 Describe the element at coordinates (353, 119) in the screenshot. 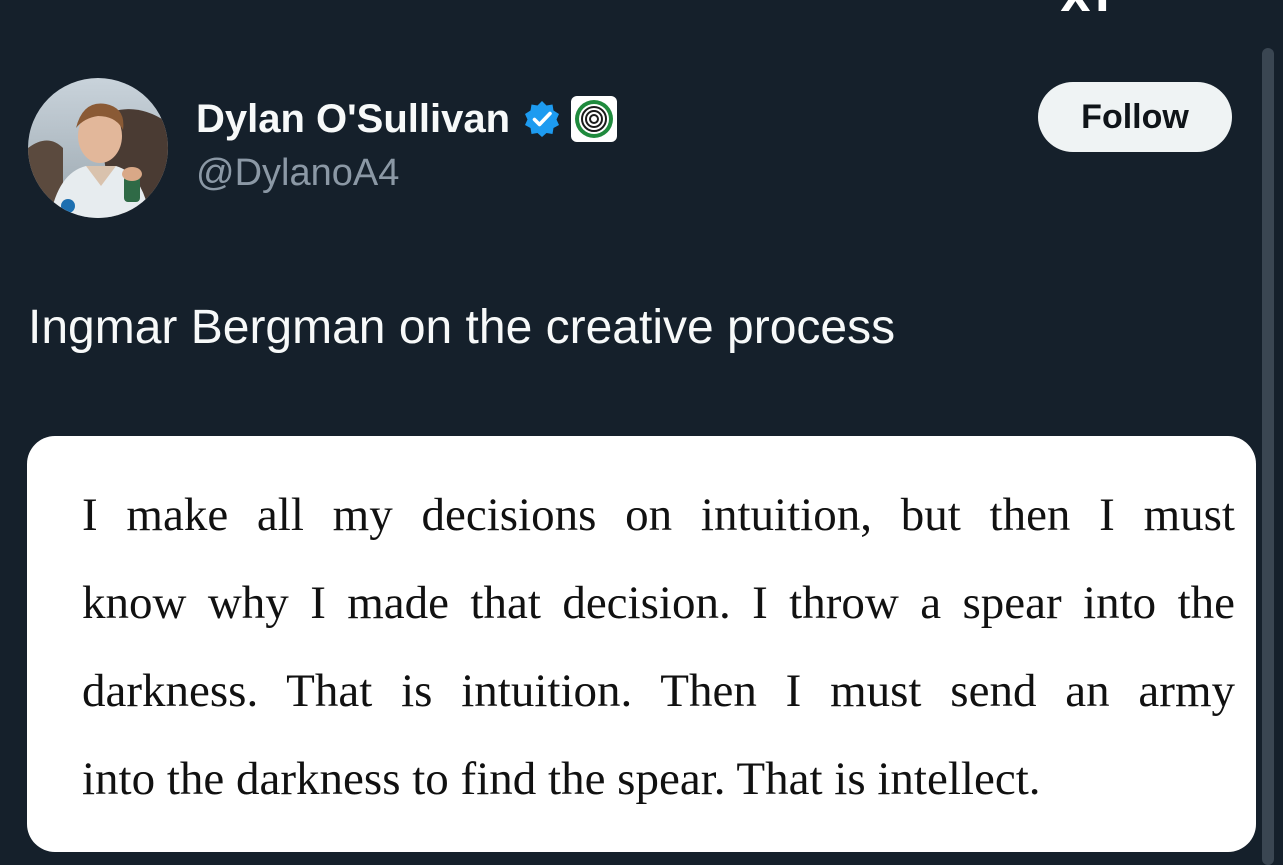

I see `author-display-name: Dylan O'Sullivan` at that location.